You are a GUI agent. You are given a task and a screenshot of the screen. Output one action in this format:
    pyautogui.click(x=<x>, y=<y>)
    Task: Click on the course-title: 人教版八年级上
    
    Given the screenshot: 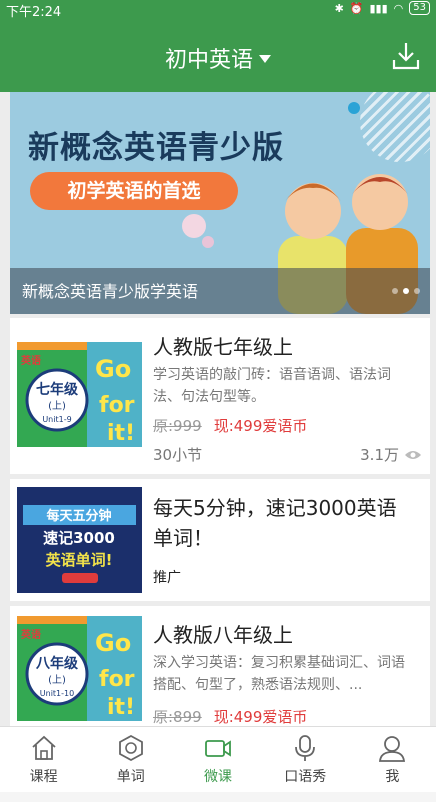 What is the action you would take?
    pyautogui.click(x=223, y=635)
    